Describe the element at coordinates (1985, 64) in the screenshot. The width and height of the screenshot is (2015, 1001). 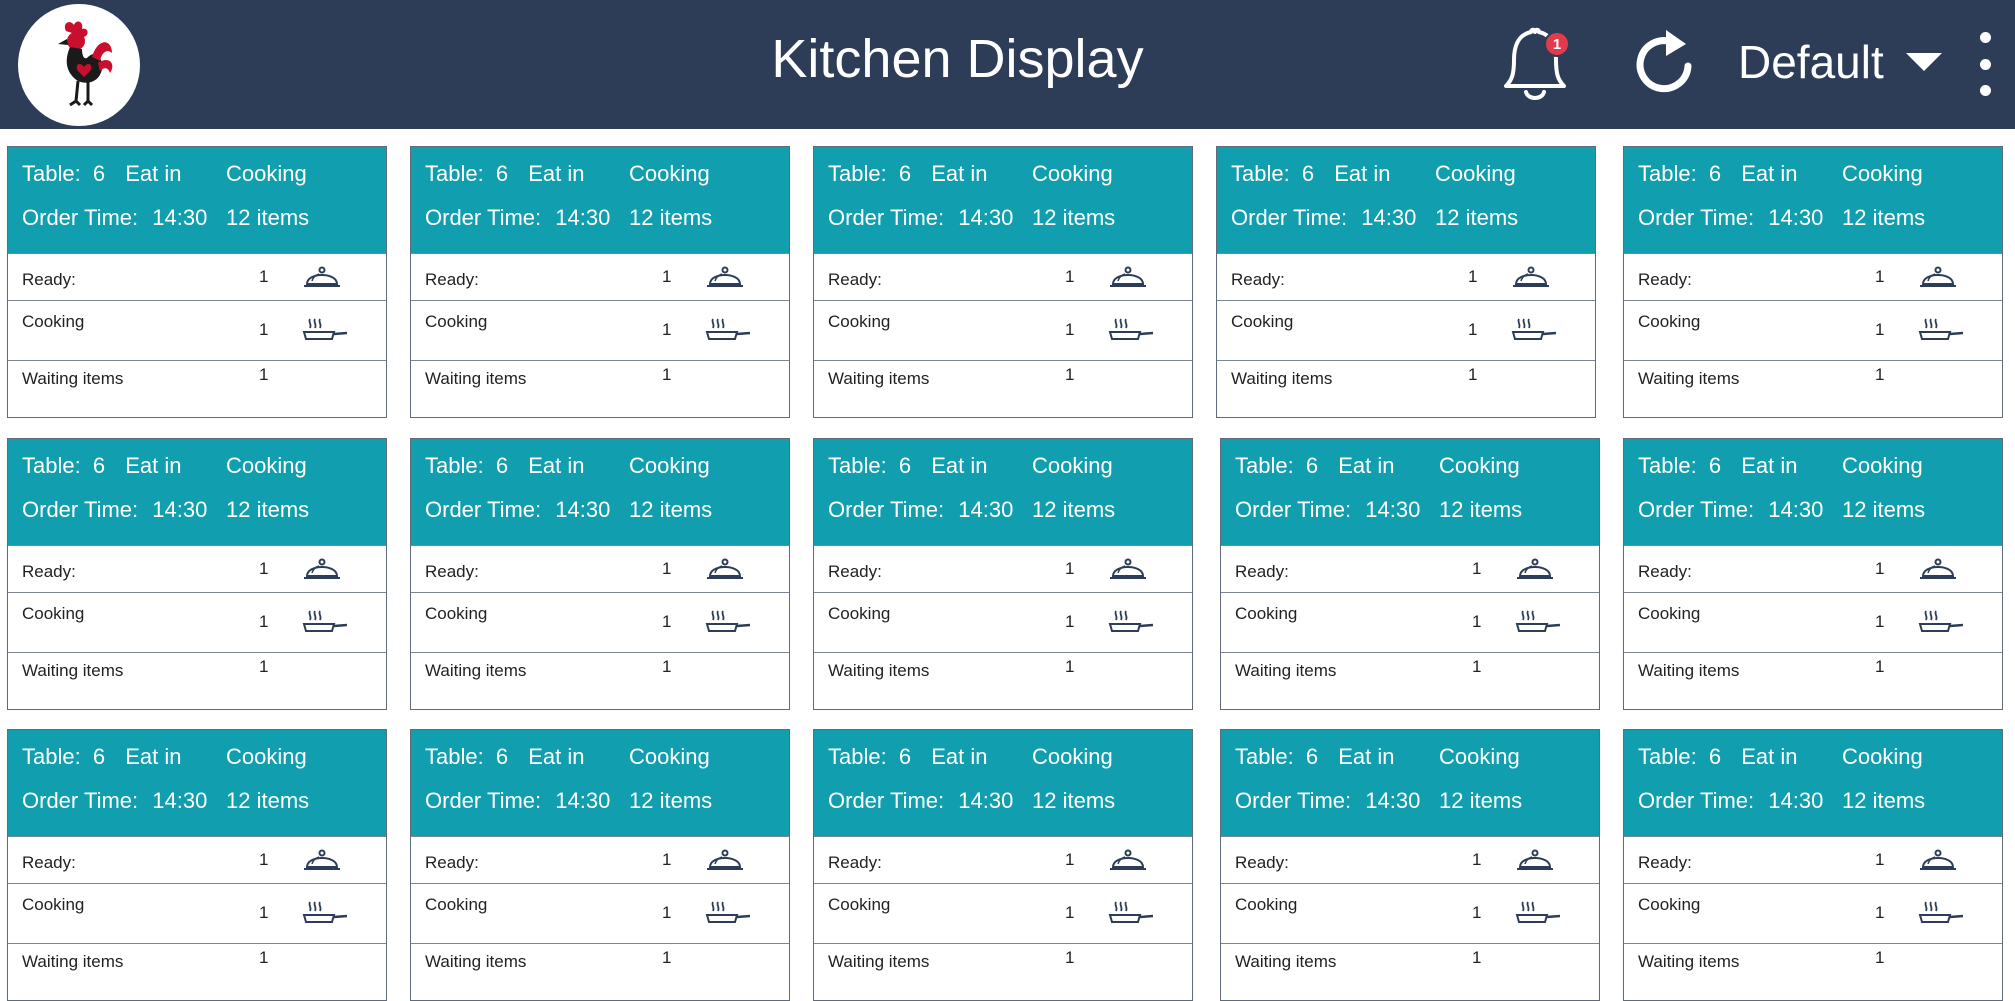
I see `more-menu-button` at that location.